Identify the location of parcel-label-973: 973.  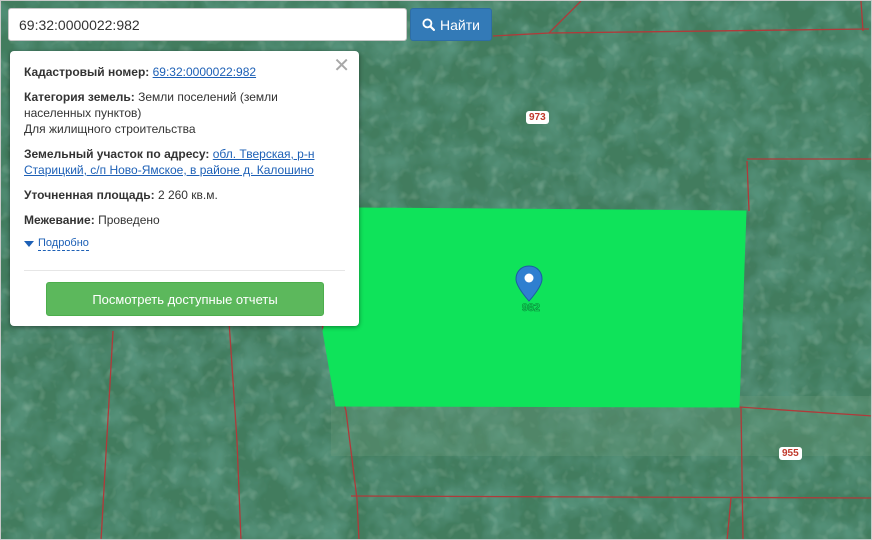
(537, 117).